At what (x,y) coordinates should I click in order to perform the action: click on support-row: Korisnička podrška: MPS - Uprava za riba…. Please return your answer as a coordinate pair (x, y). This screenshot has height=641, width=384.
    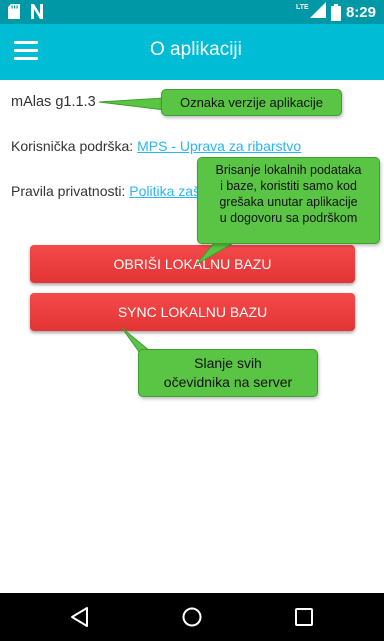
    Looking at the image, I should click on (156, 146).